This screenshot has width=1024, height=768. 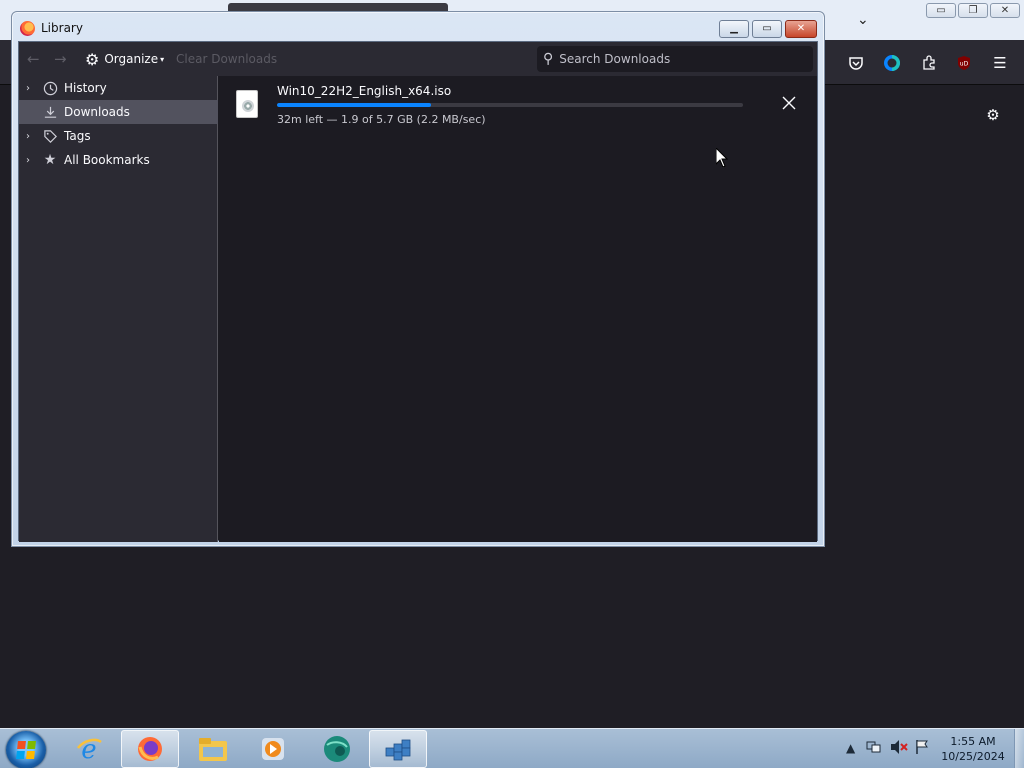 I want to click on taskbar-media-player, so click(x=273, y=749).